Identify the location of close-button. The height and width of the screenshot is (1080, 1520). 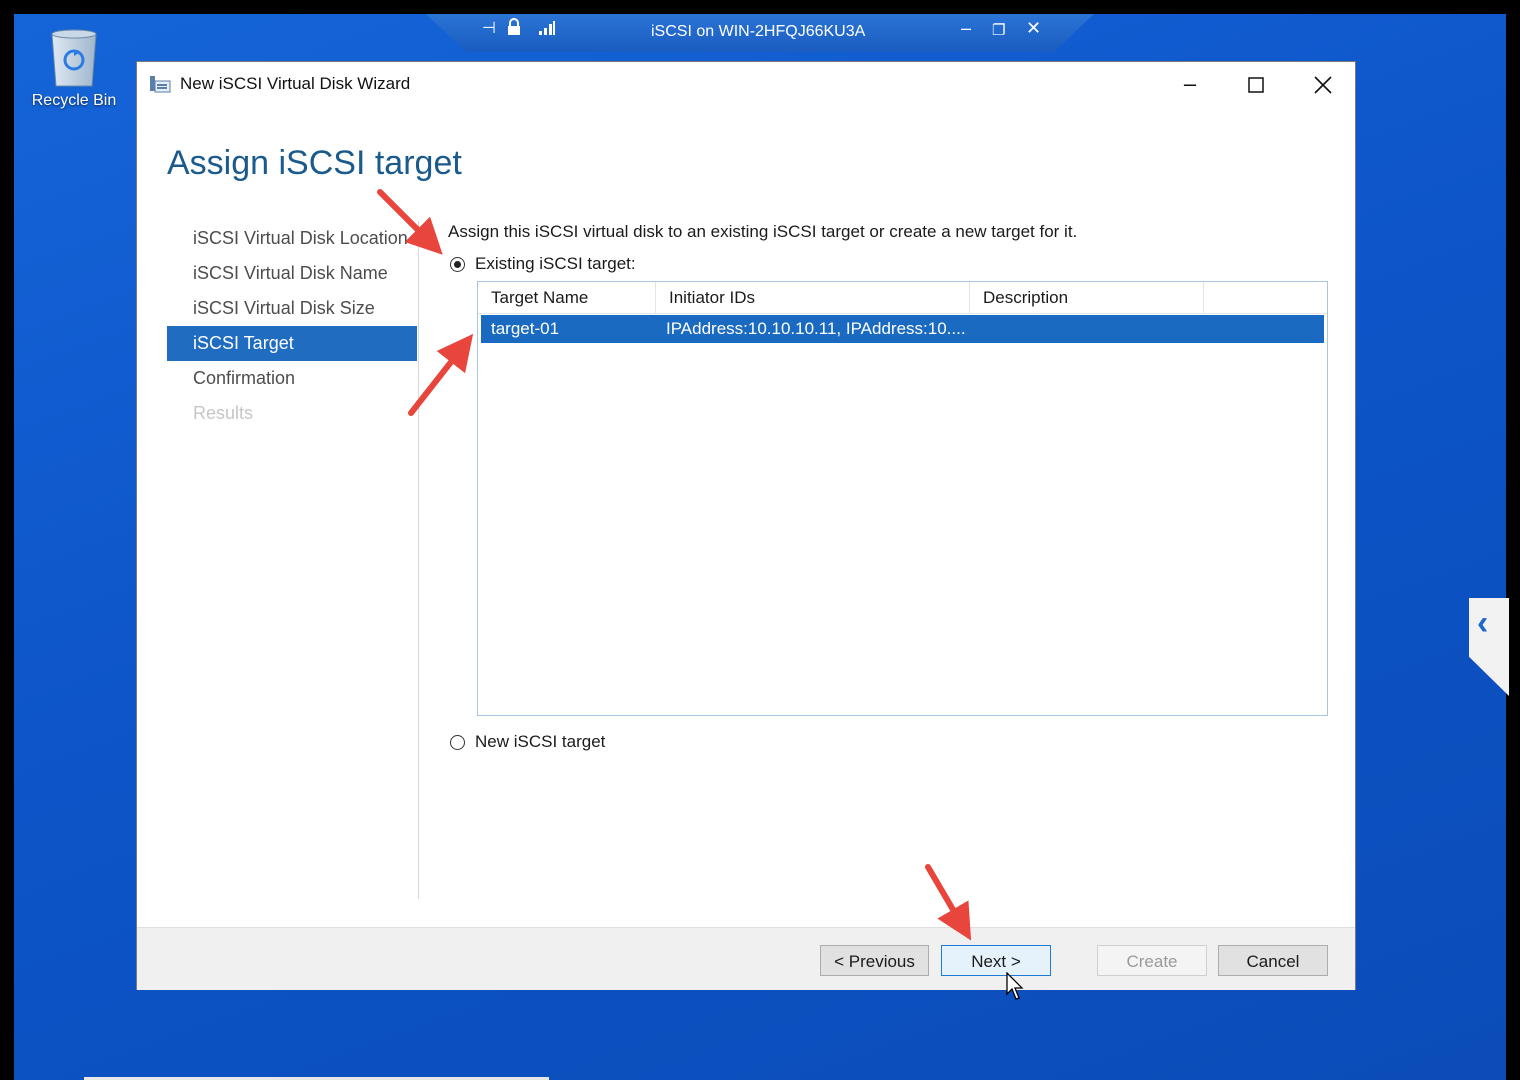
(1323, 84).